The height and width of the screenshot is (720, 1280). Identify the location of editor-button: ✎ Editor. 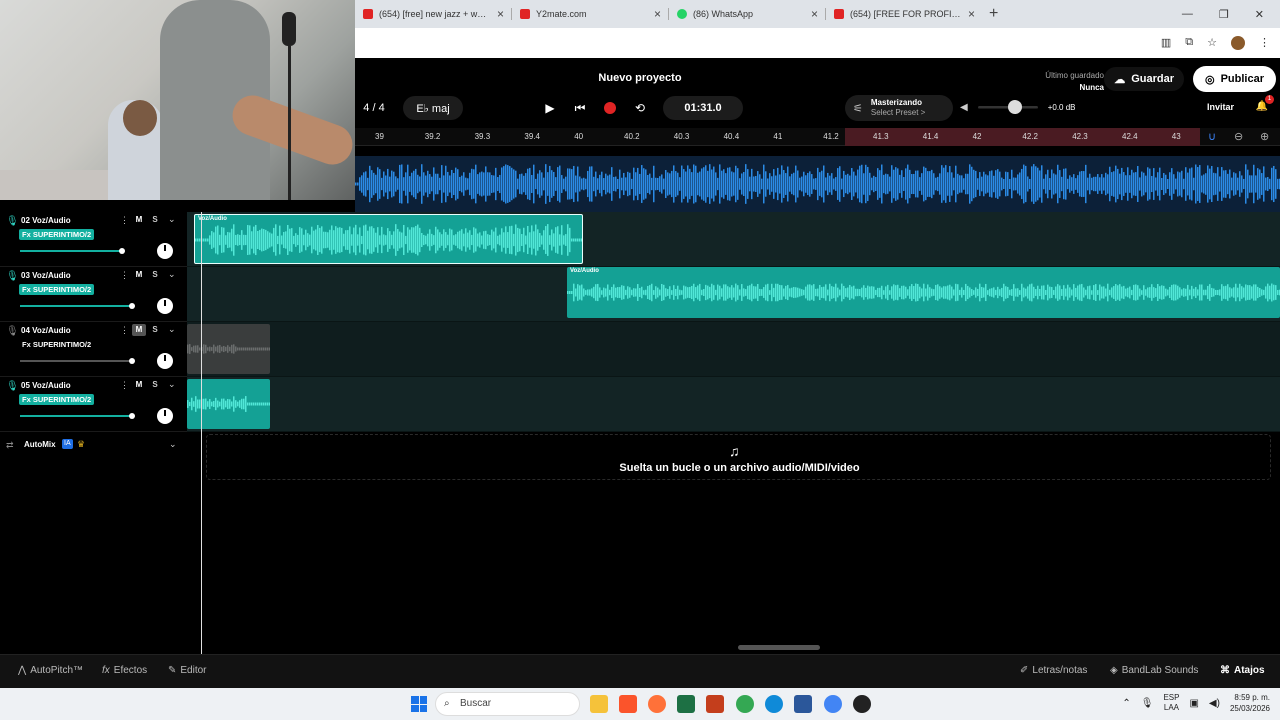
(187, 670).